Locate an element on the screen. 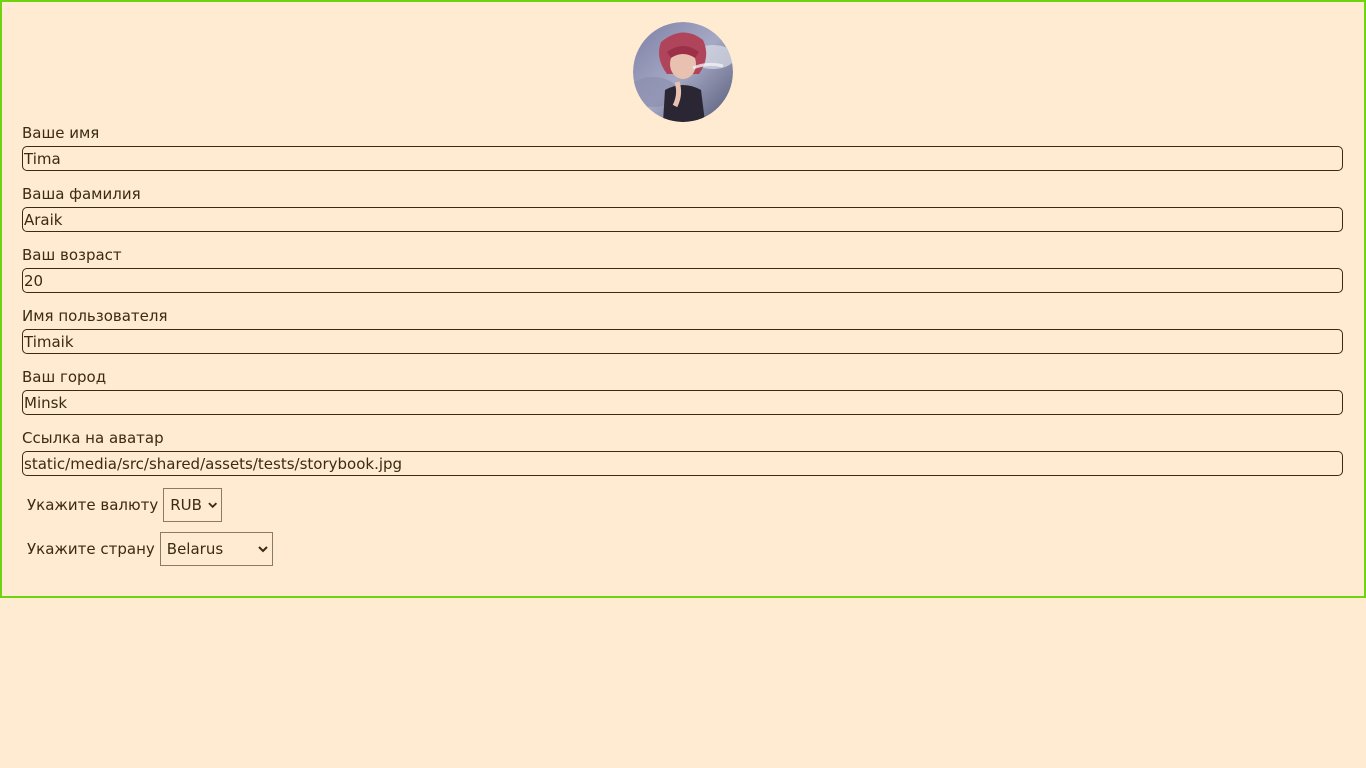  avatar-image is located at coordinates (683, 72).